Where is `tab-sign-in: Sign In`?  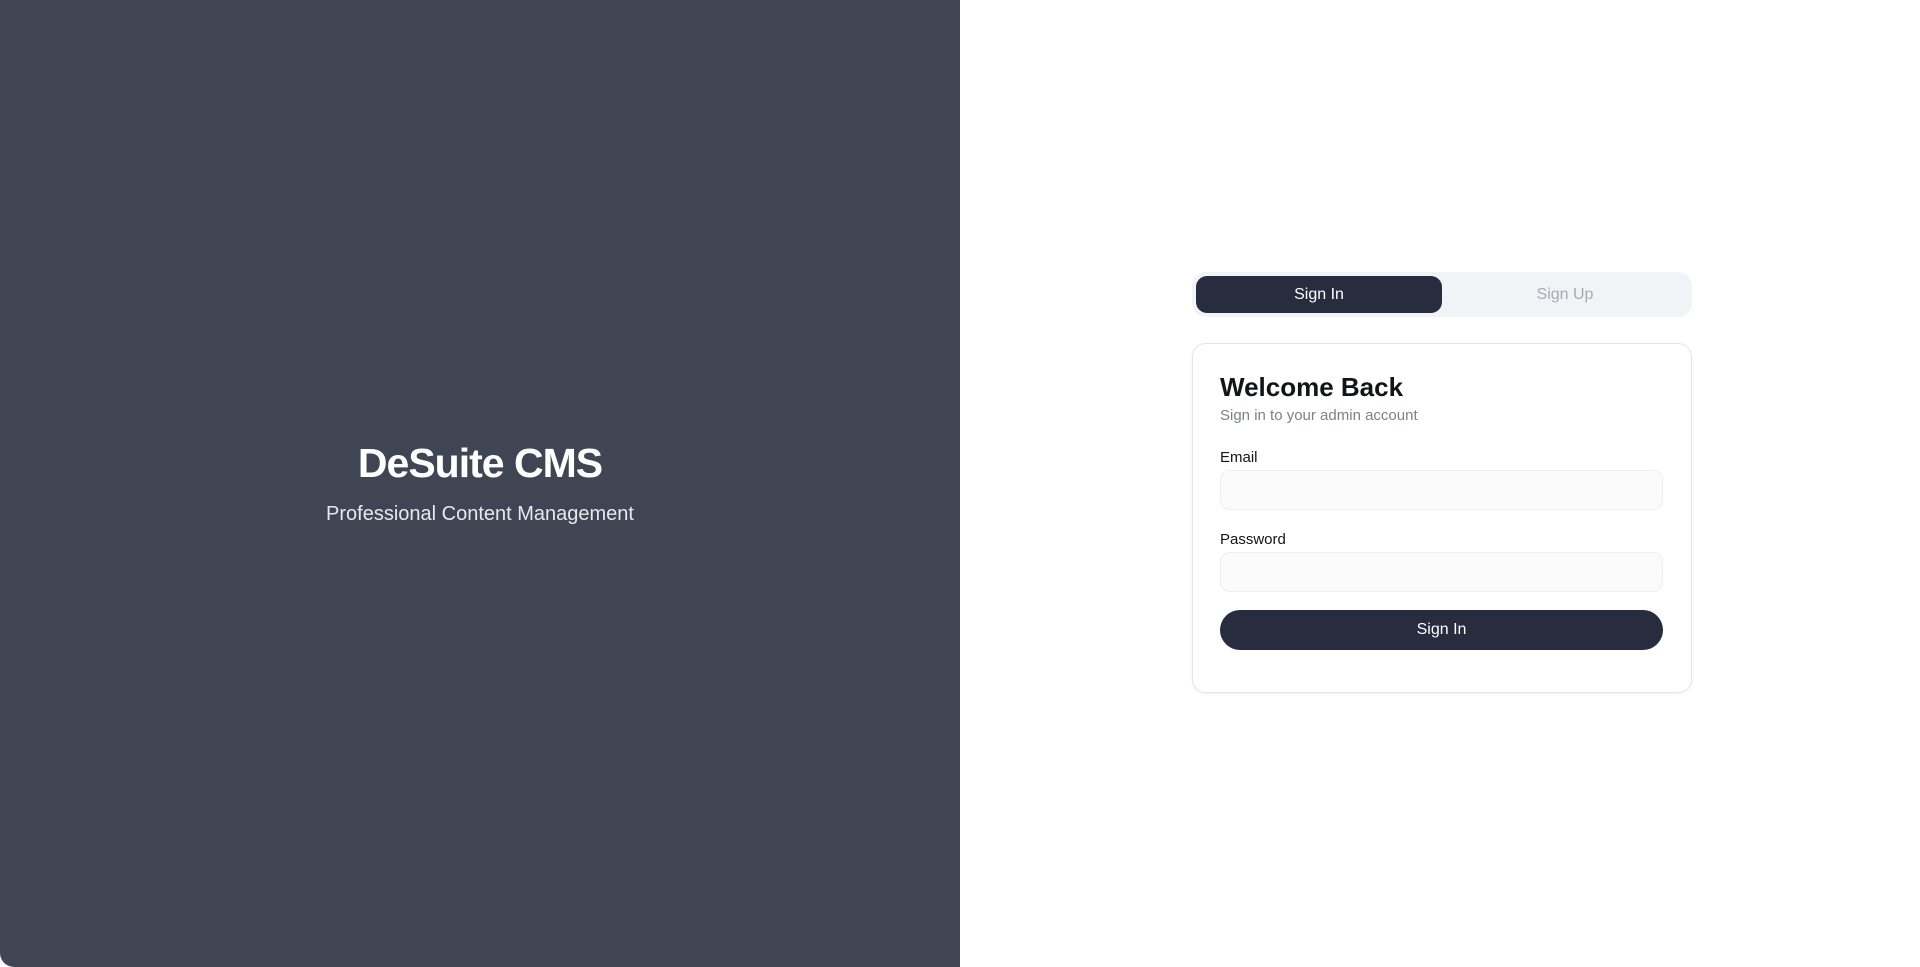
tab-sign-in: Sign In is located at coordinates (1319, 294).